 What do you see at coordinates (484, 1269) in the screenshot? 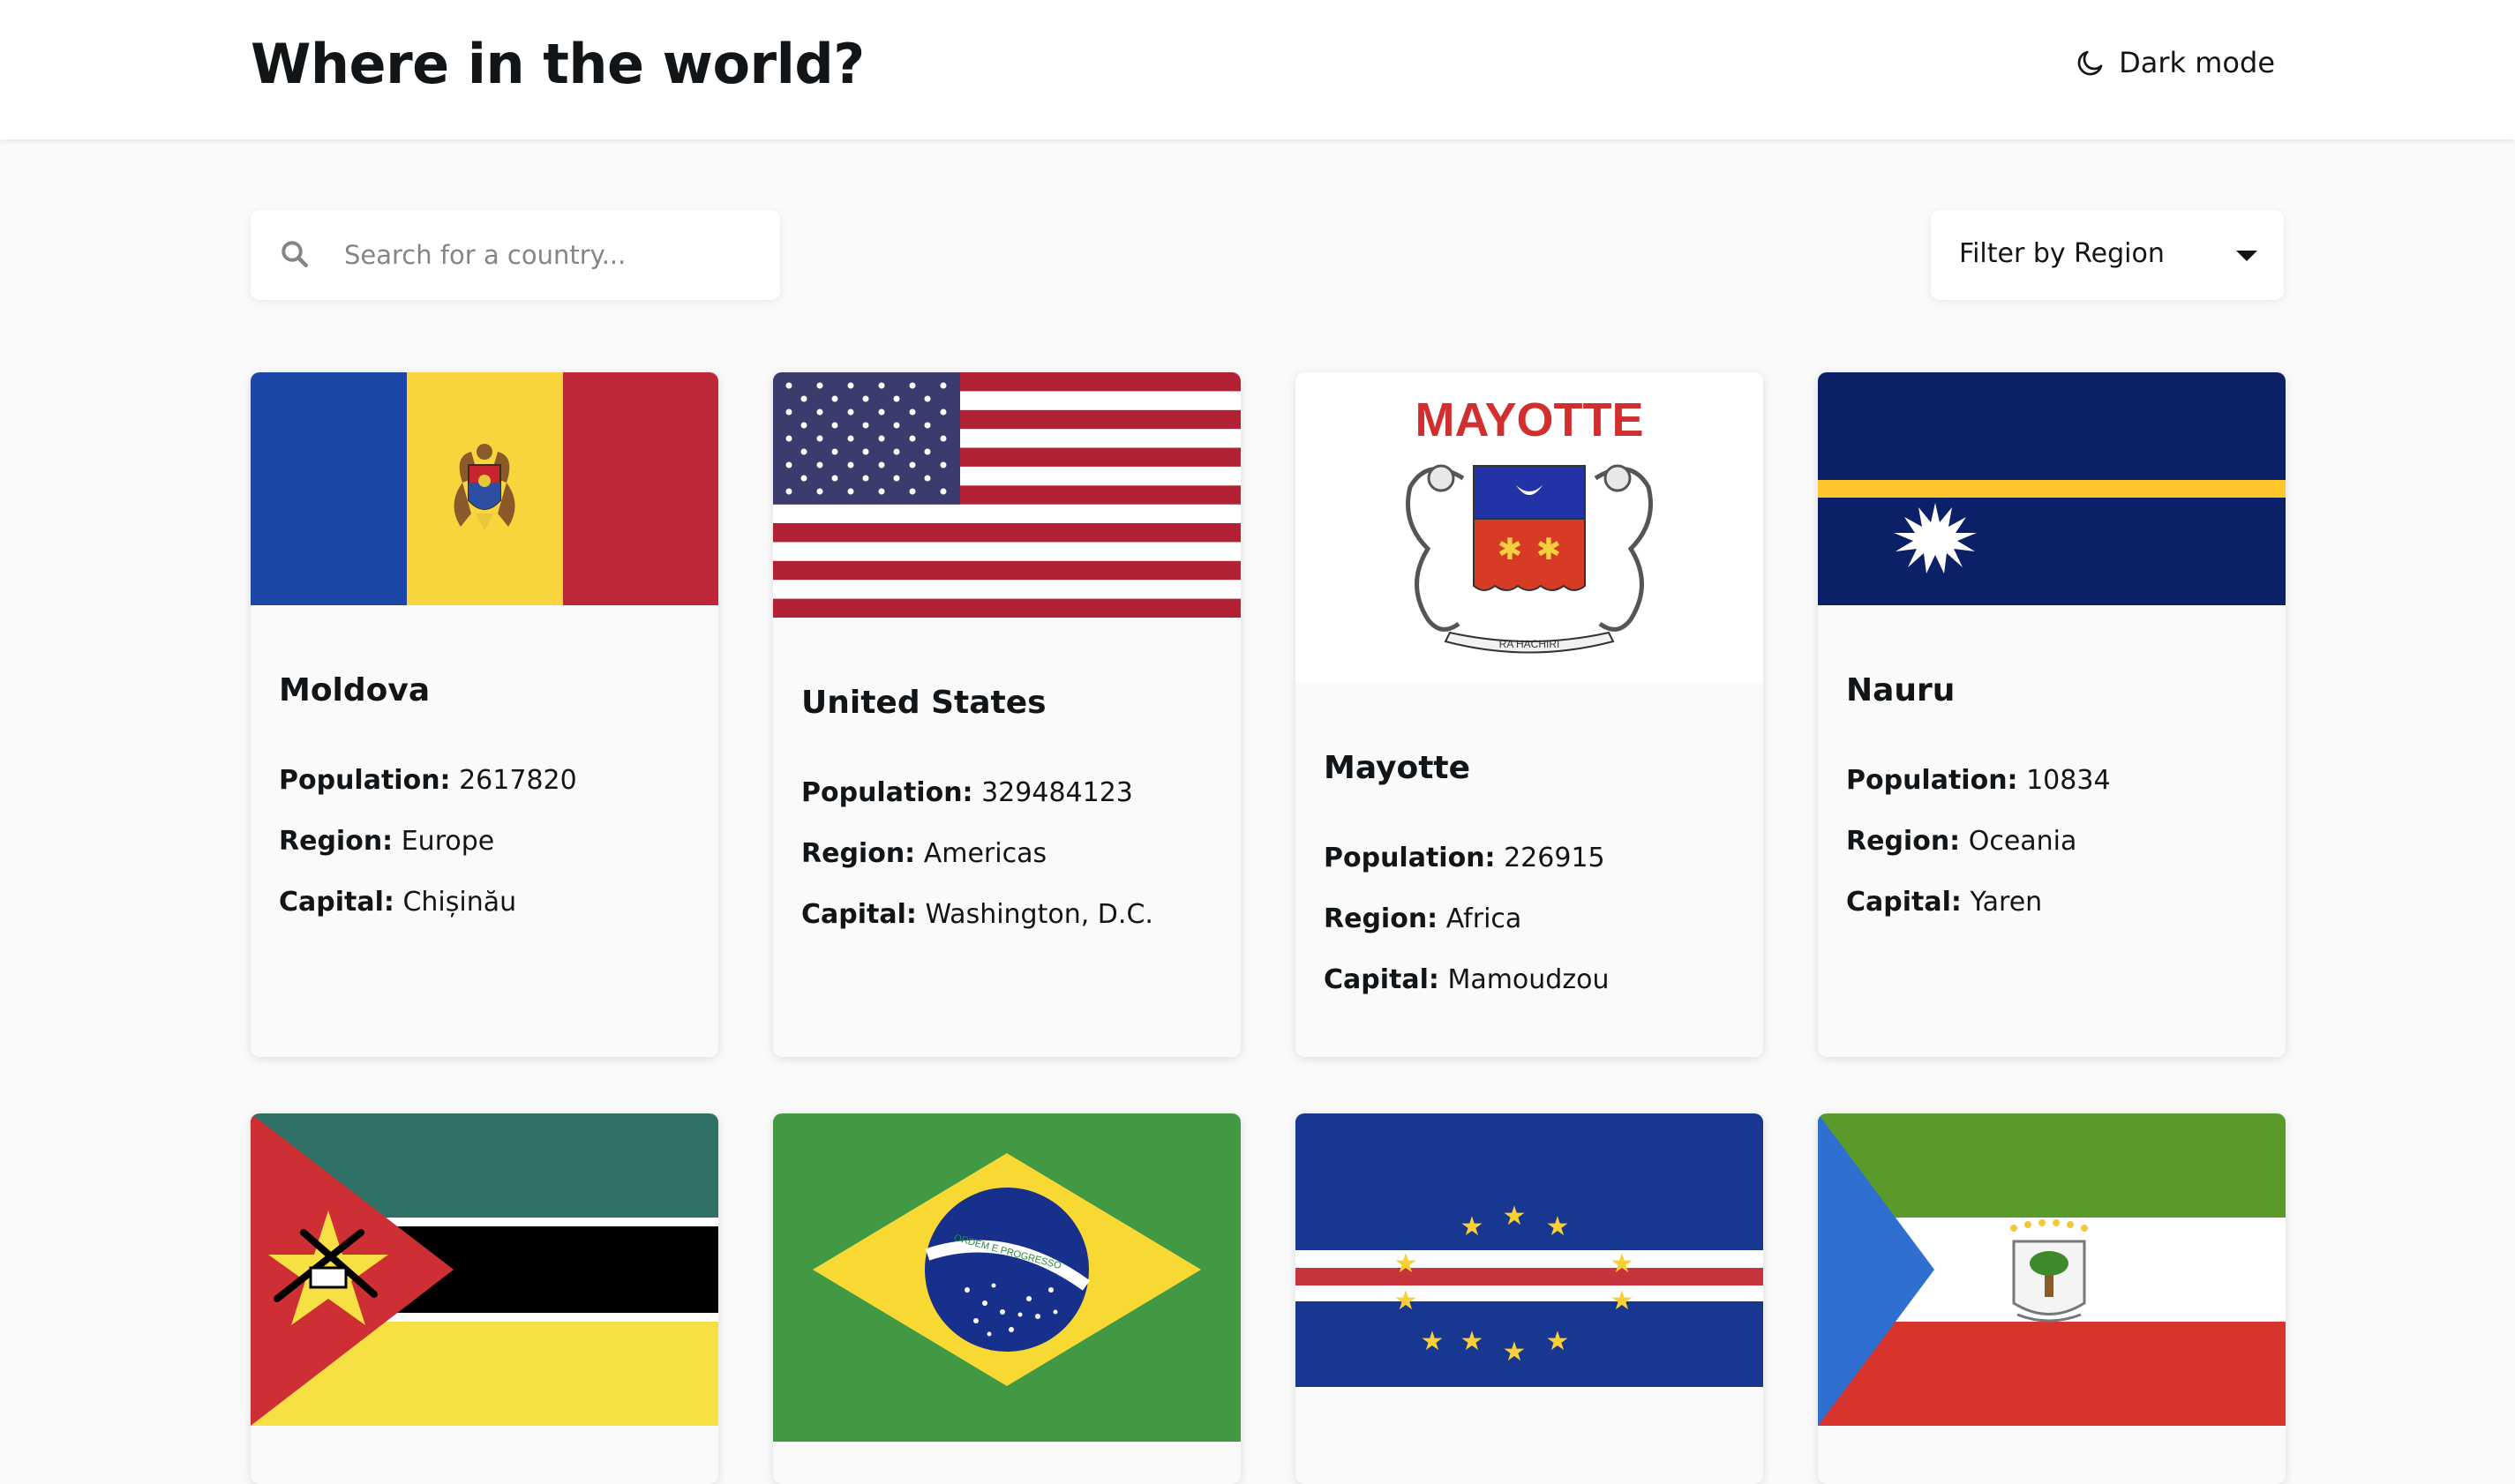
I see `mozambique-flag` at bounding box center [484, 1269].